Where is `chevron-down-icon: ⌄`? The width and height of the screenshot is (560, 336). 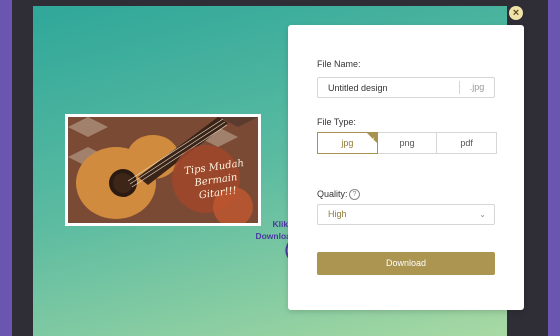 chevron-down-icon: ⌄ is located at coordinates (482, 214).